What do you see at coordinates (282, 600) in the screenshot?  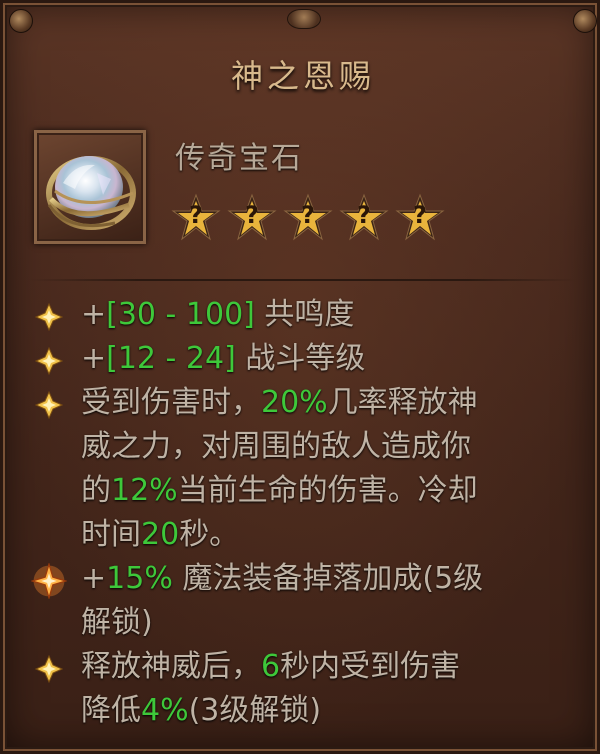 I see `affix-text: +15% 魔法装备掉落加成(5级 解锁)` at bounding box center [282, 600].